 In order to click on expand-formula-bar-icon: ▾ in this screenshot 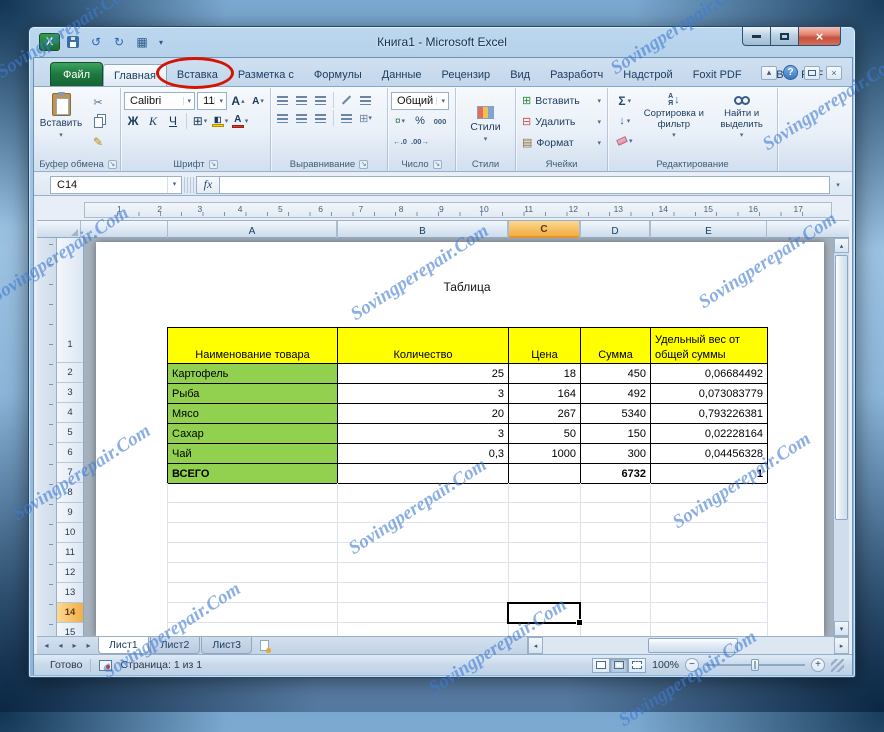, I will do `click(838, 185)`.